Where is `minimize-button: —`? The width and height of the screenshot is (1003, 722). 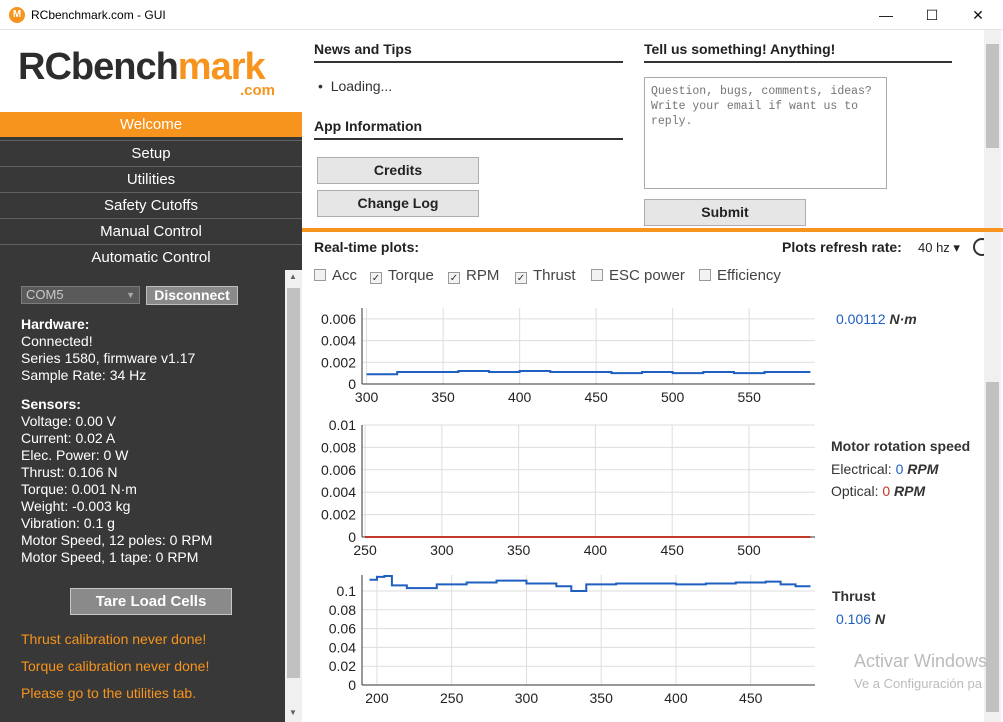
minimize-button: — is located at coordinates (886, 15).